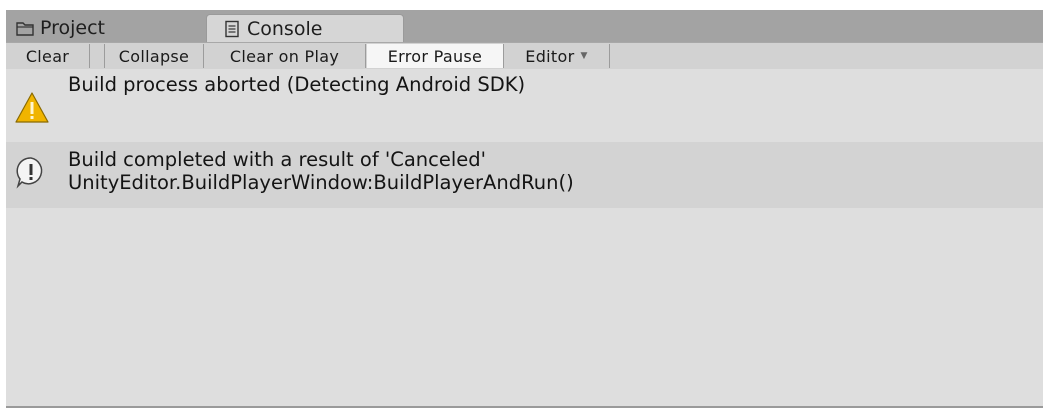  Describe the element at coordinates (584, 56) in the screenshot. I see `dropdown-arrow-icon: ▼` at that location.